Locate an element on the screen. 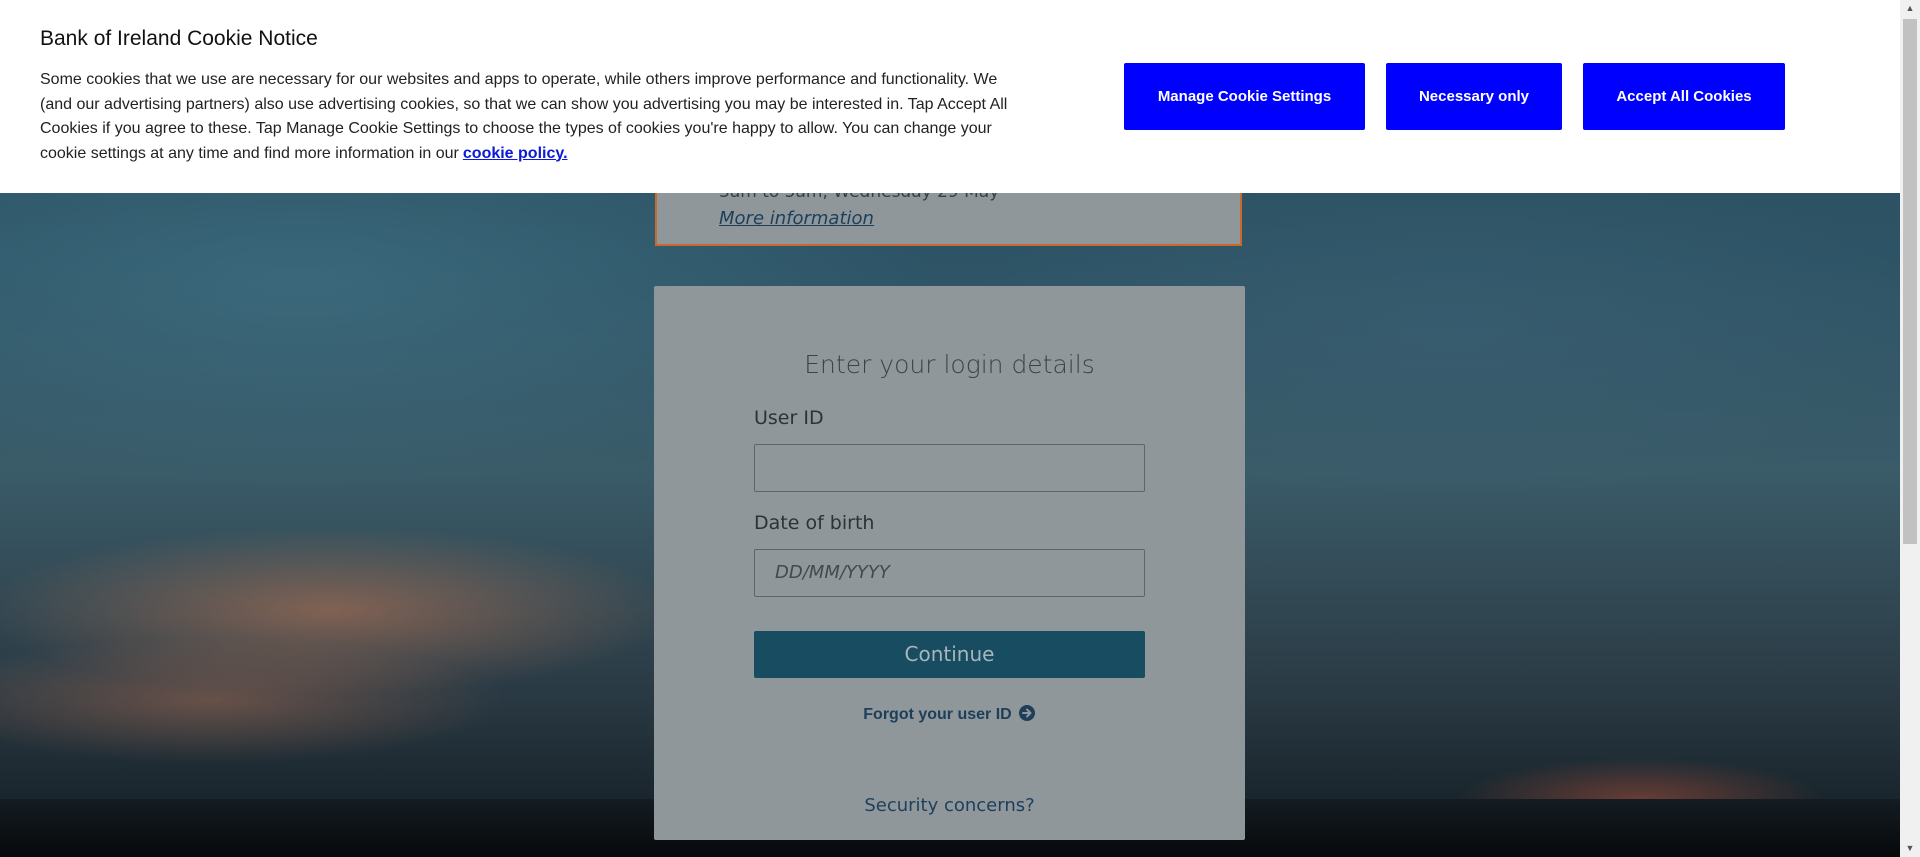 This screenshot has height=857, width=1920. continue-button: Continue is located at coordinates (949, 654).